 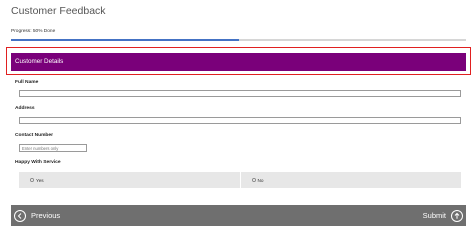 I want to click on section-header: Customer Details, so click(x=238, y=62).